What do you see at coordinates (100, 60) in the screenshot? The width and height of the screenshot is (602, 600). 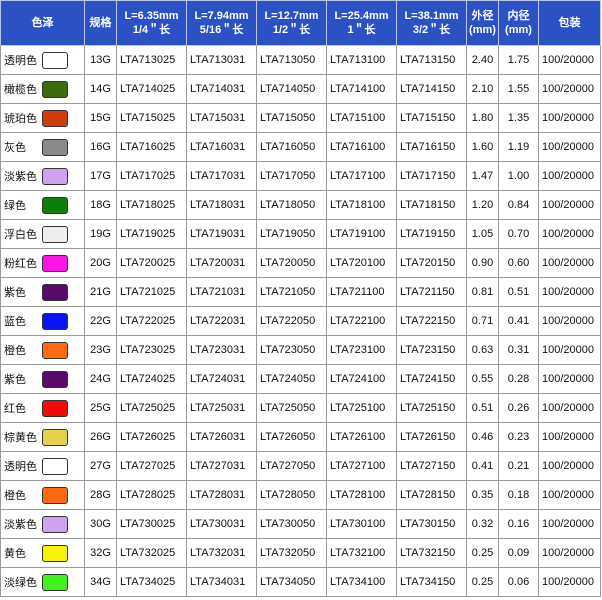 I see `spec-cell: 13G` at bounding box center [100, 60].